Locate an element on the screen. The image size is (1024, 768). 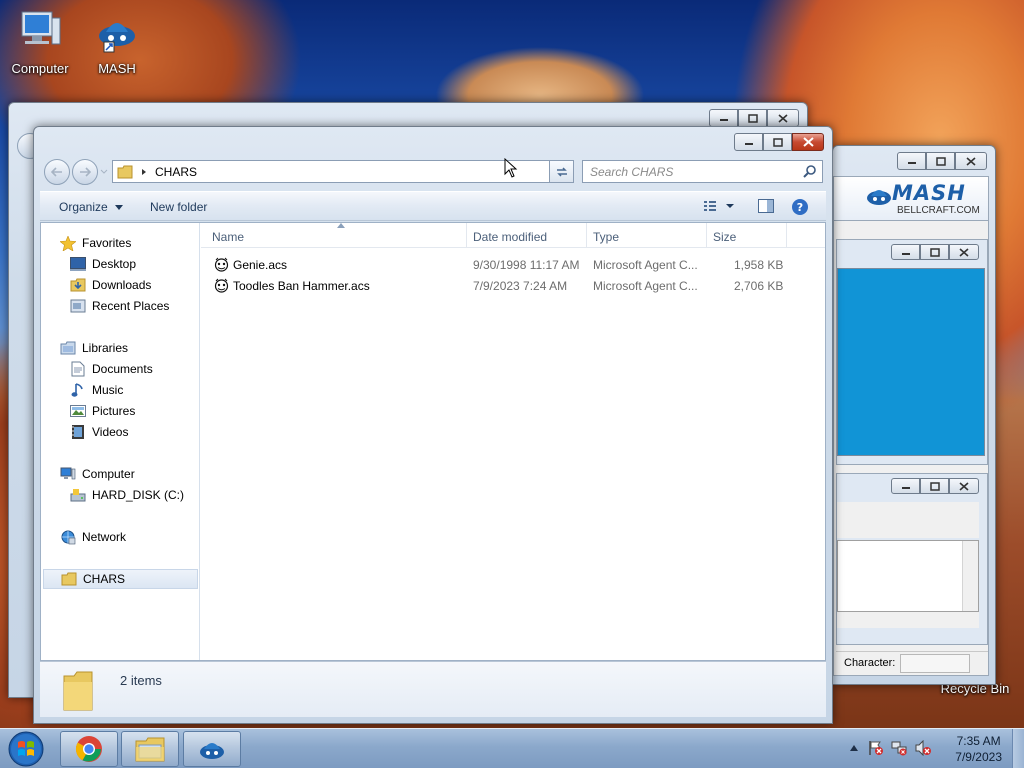
desktop-icon-mash: MASH is located at coordinates (117, 44).